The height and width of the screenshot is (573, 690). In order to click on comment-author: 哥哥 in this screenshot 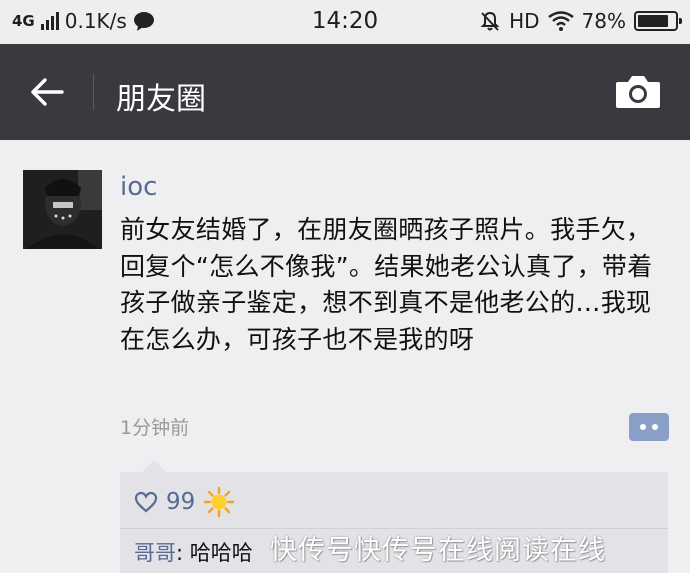, I will do `click(155, 553)`.